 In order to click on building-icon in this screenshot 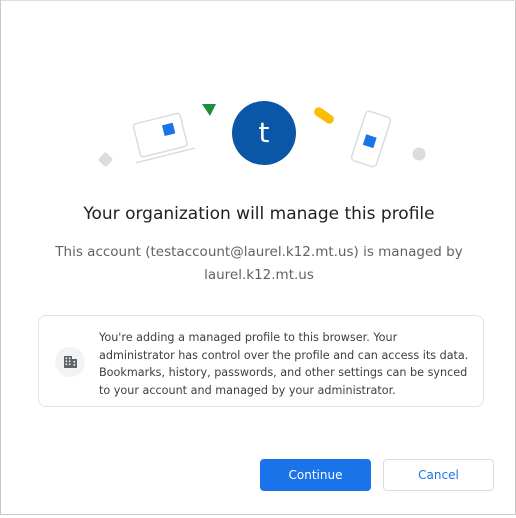, I will do `click(70, 362)`.